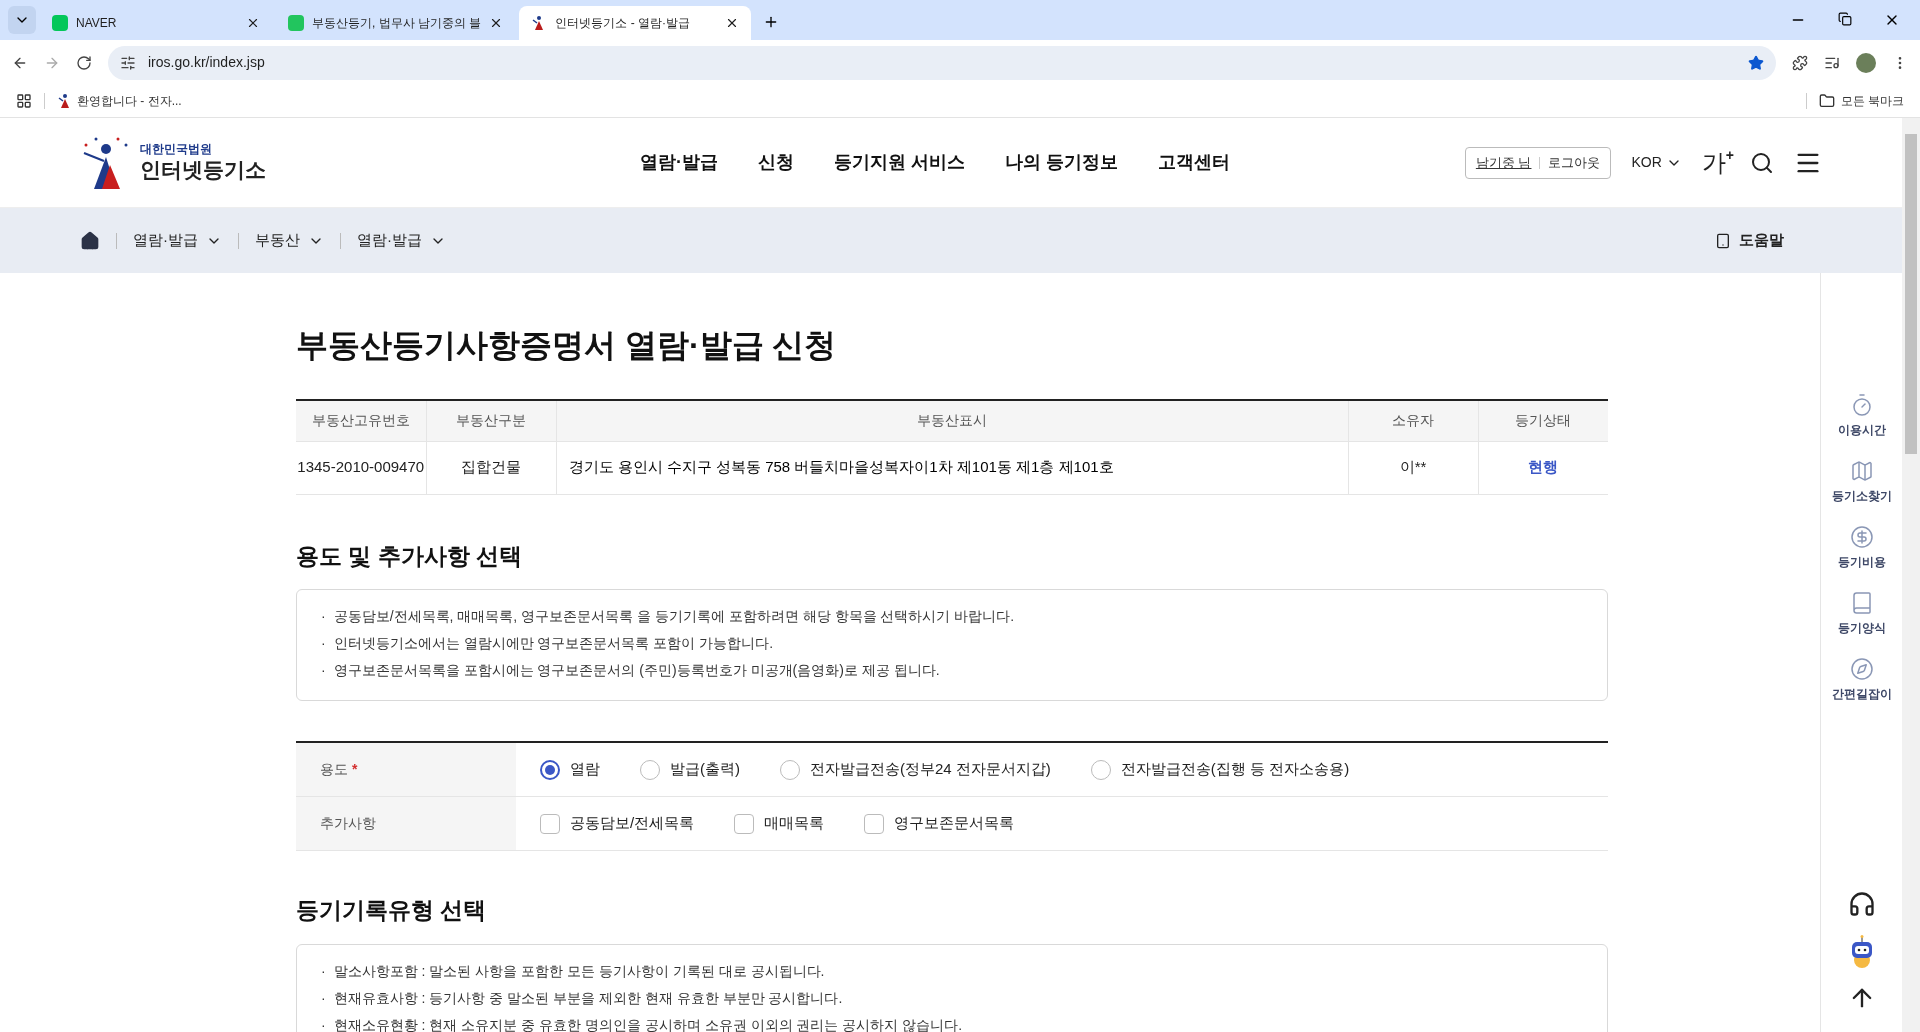  Describe the element at coordinates (156, 23) in the screenshot. I see `browser-tab: NAVER` at that location.